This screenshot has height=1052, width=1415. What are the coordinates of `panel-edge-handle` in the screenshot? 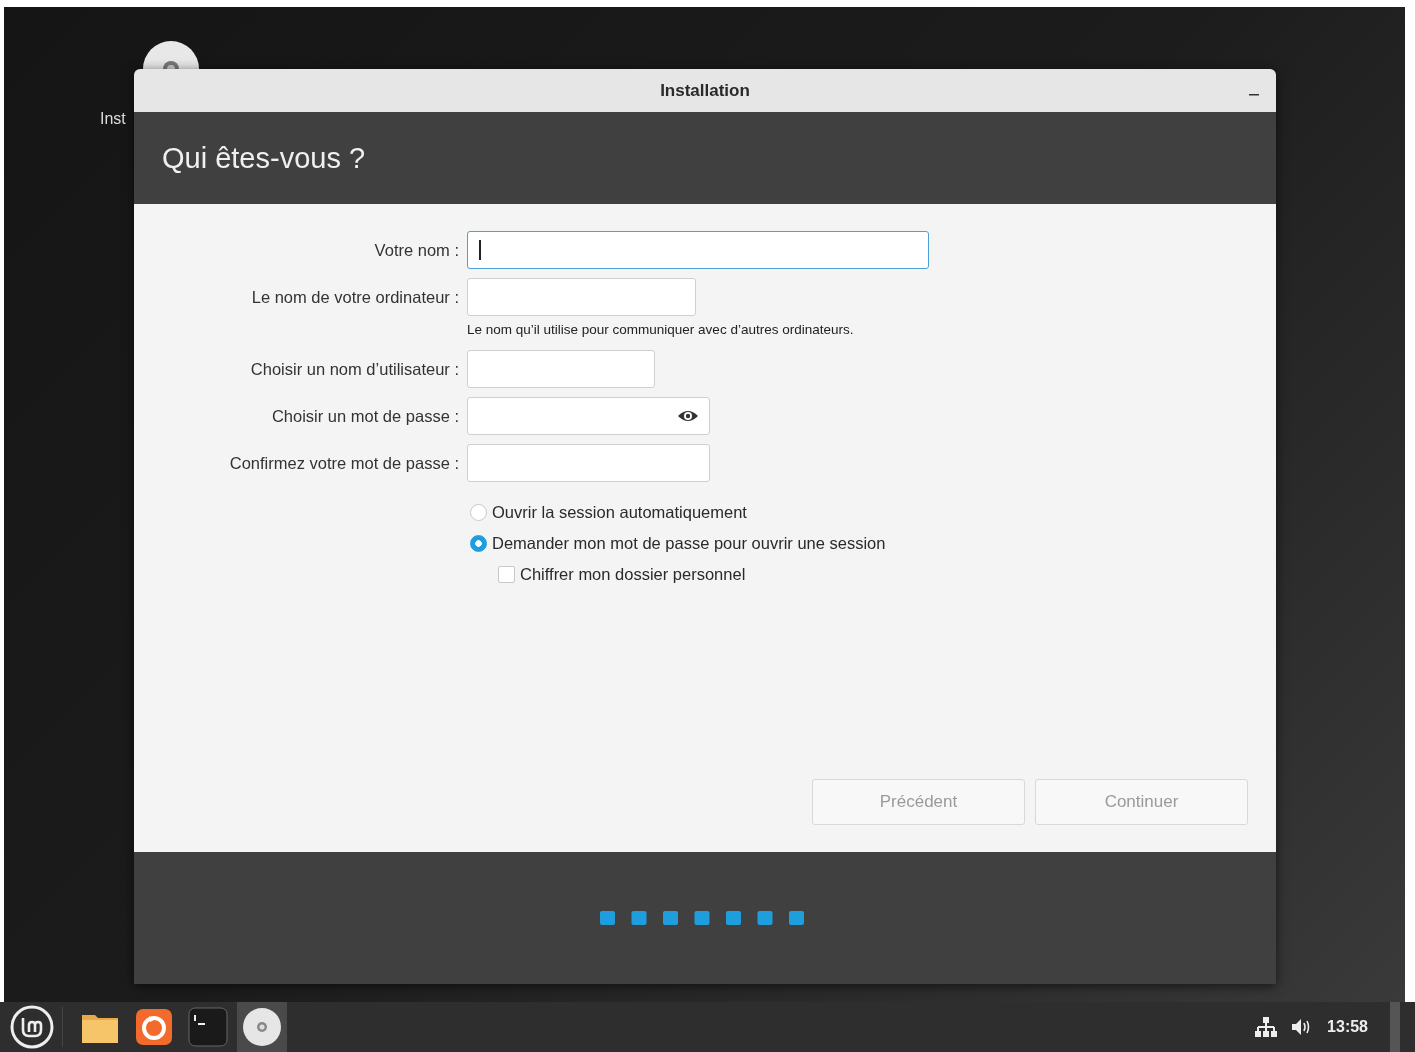 It's located at (1395, 1027).